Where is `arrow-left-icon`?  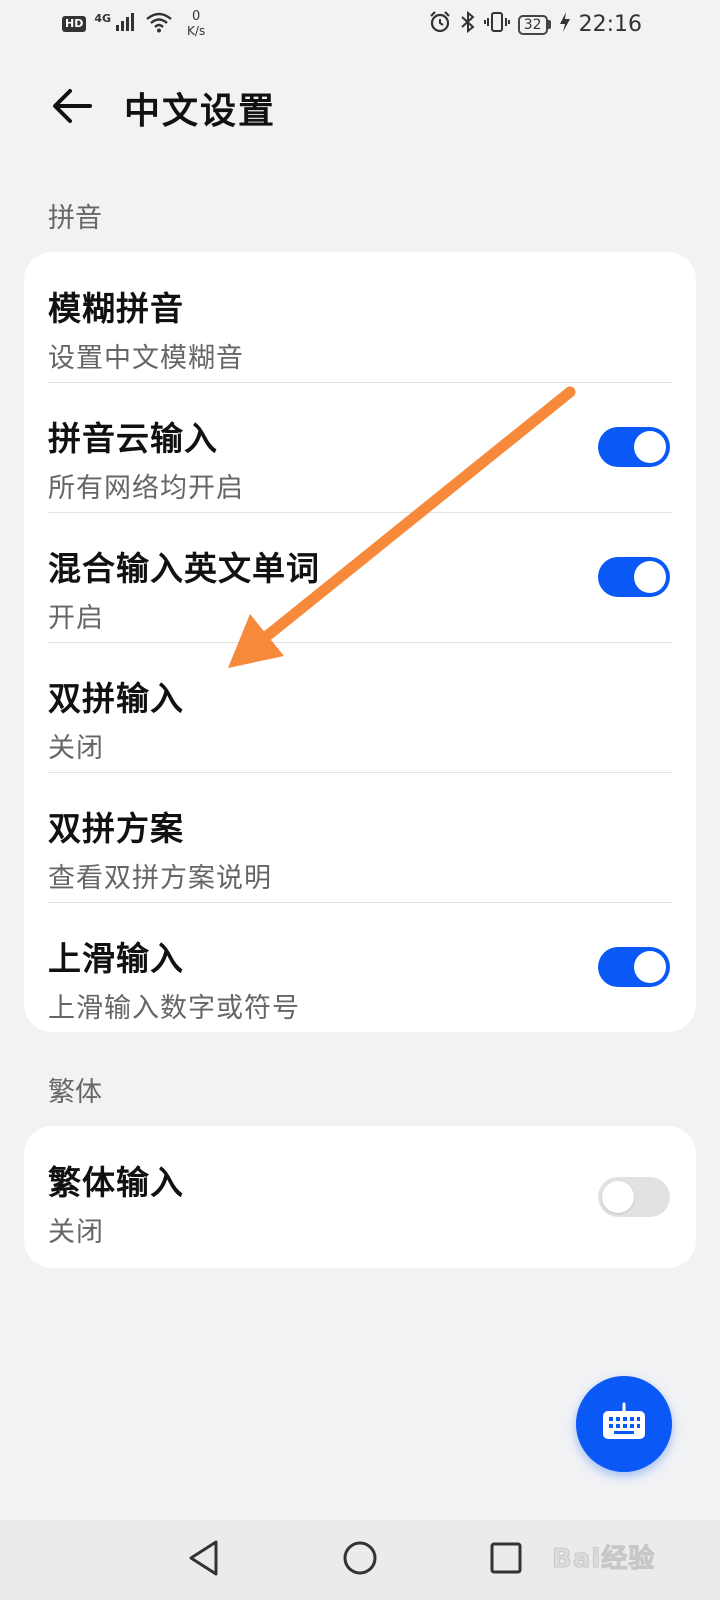
arrow-left-icon is located at coordinates (72, 108).